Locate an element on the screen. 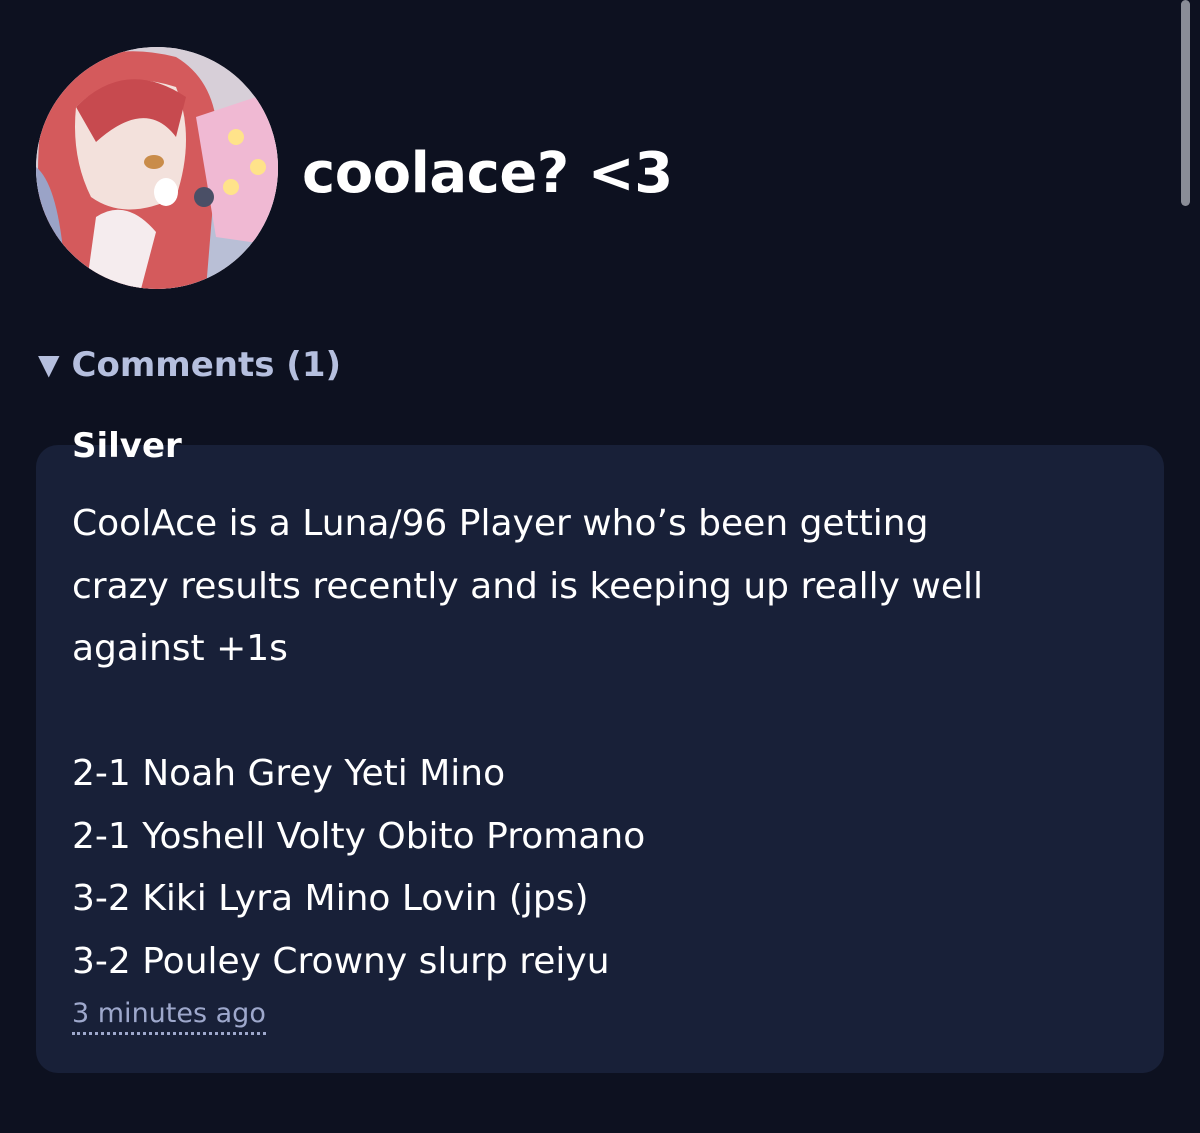 Image resolution: width=1200 pixels, height=1133 pixels. comment-line: against +1s is located at coordinates (180, 648).